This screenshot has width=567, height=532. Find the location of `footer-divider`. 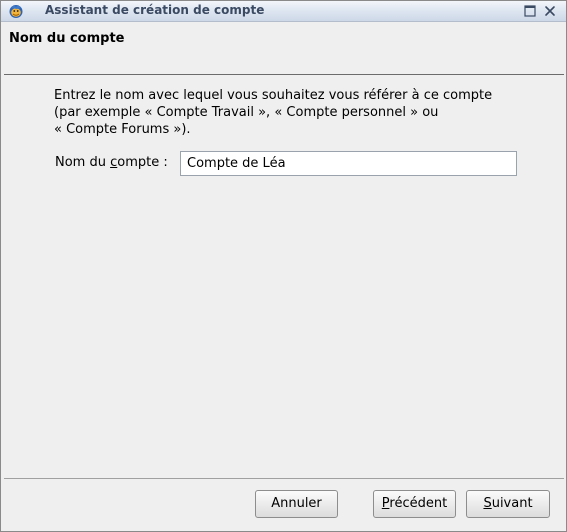

footer-divider is located at coordinates (284, 478).